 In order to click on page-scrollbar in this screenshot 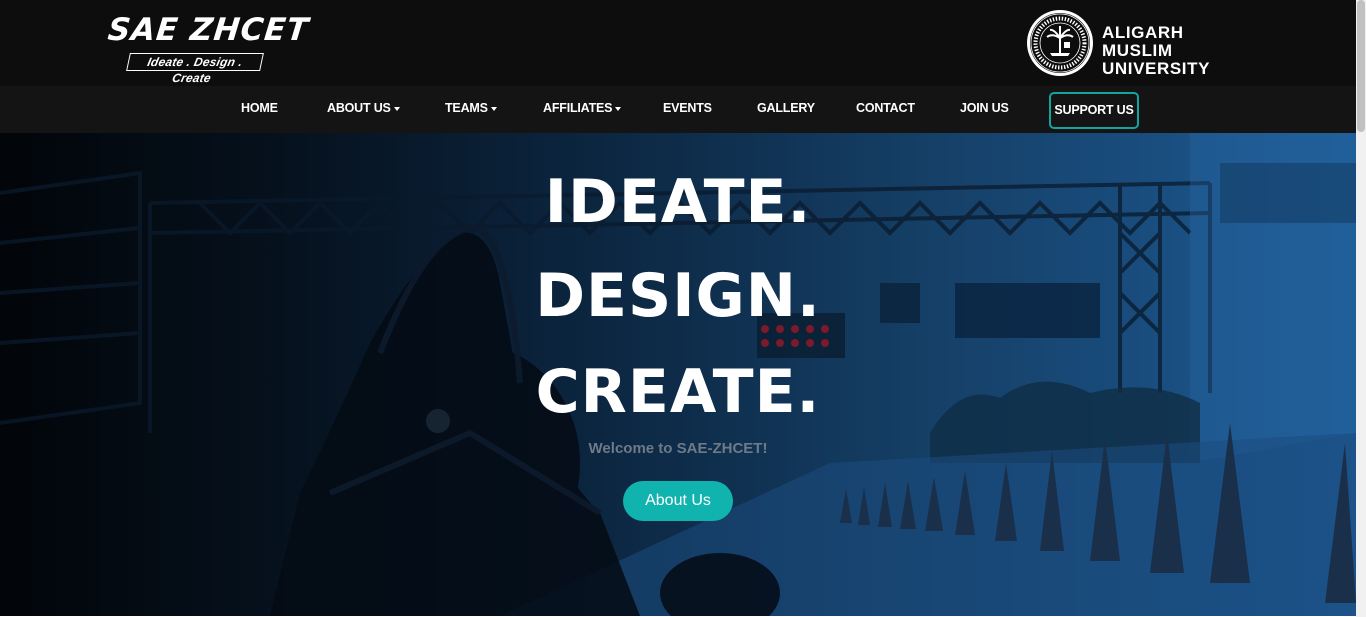, I will do `click(1361, 308)`.